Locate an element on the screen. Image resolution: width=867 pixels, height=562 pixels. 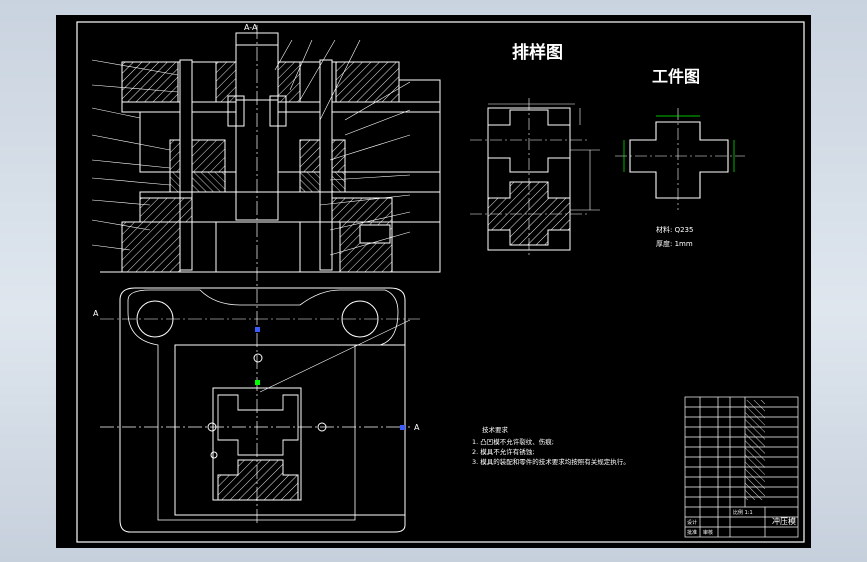
tech-item: 3. 模具的装配和零件的技术要求均按照有关规定执行。 is located at coordinates (551, 461).